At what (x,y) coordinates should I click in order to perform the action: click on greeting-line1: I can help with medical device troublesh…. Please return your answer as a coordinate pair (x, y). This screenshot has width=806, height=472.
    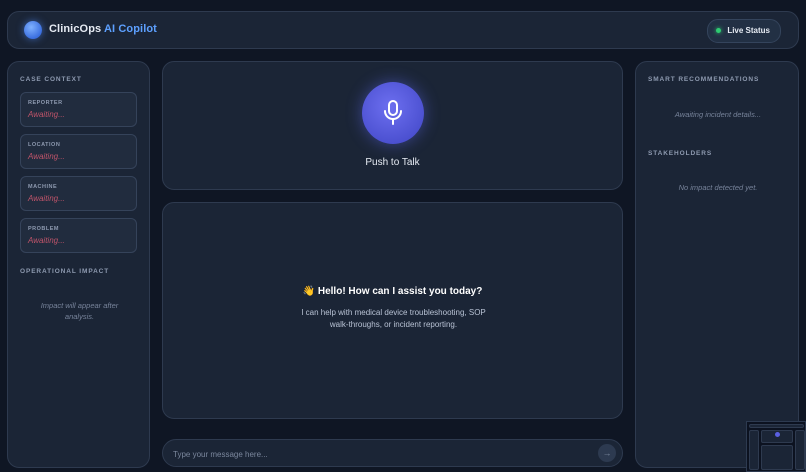
    Looking at the image, I should click on (393, 312).